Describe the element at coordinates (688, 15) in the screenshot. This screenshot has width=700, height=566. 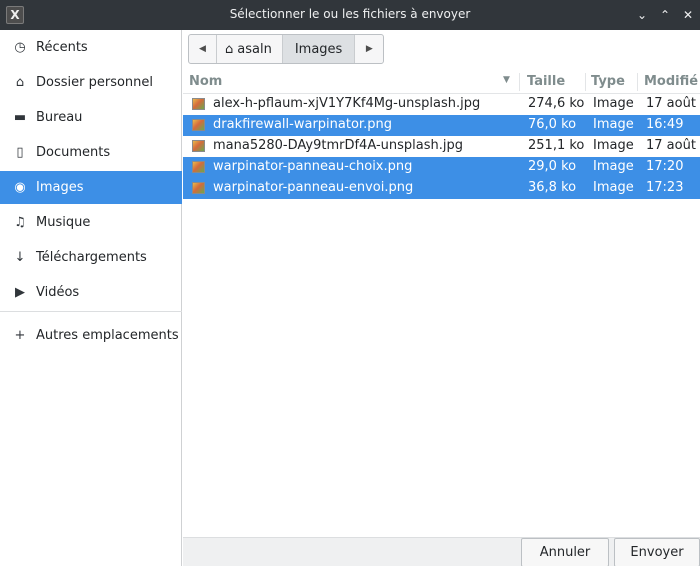
I see `close-icon: ✕` at that location.